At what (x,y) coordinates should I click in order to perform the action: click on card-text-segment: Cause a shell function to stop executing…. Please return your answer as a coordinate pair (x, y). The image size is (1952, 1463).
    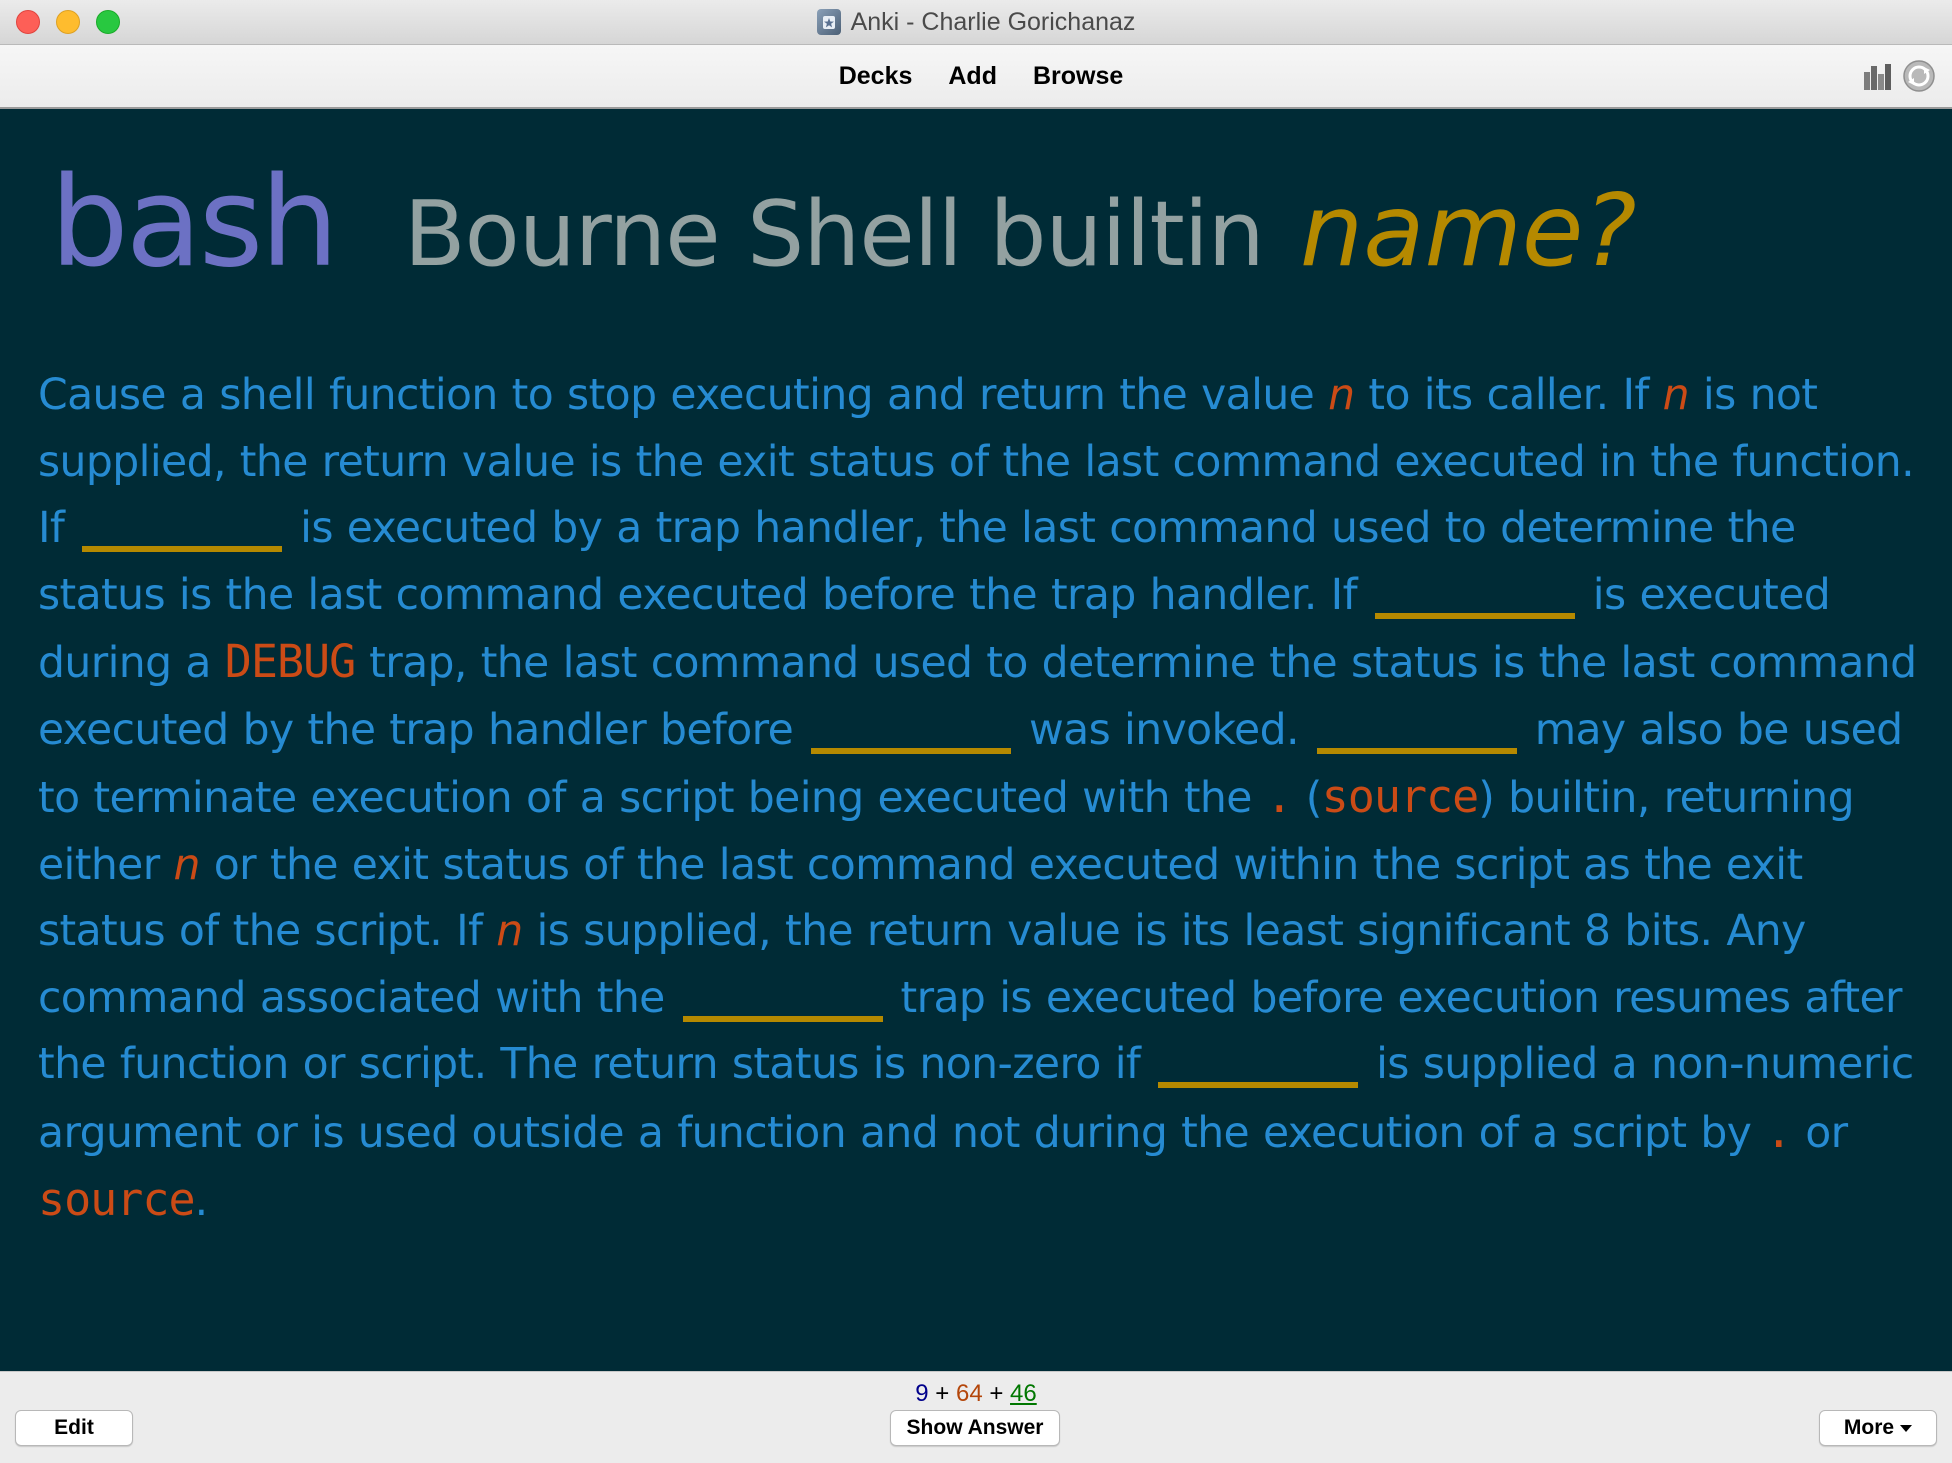
    Looking at the image, I should click on (683, 395).